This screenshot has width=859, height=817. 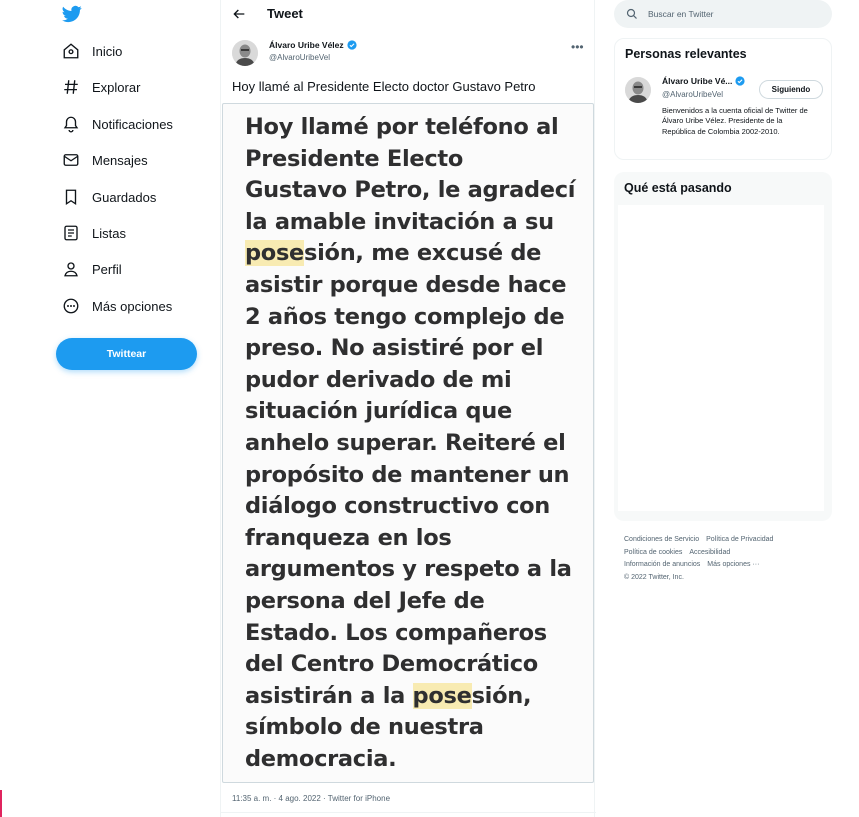 What do you see at coordinates (391, 664) in the screenshot?
I see `media-text-line: del Centro Democrático` at bounding box center [391, 664].